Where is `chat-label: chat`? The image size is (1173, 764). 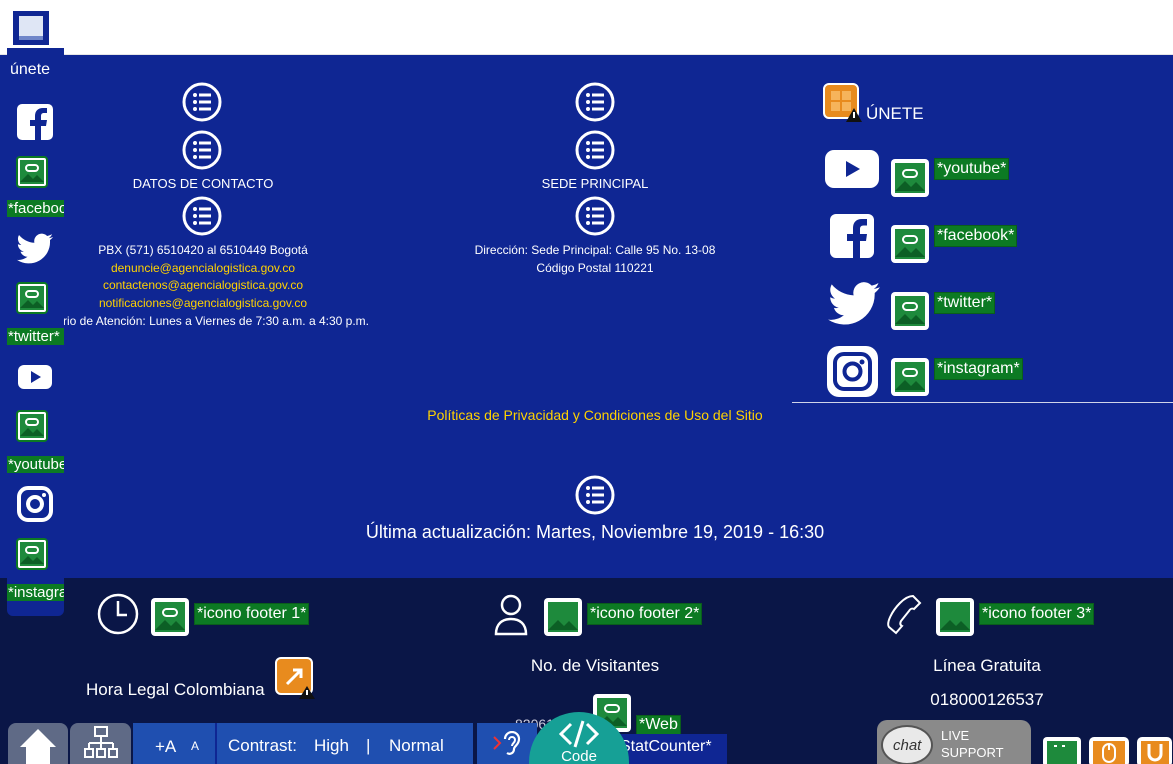
chat-label: chat is located at coordinates (907, 745).